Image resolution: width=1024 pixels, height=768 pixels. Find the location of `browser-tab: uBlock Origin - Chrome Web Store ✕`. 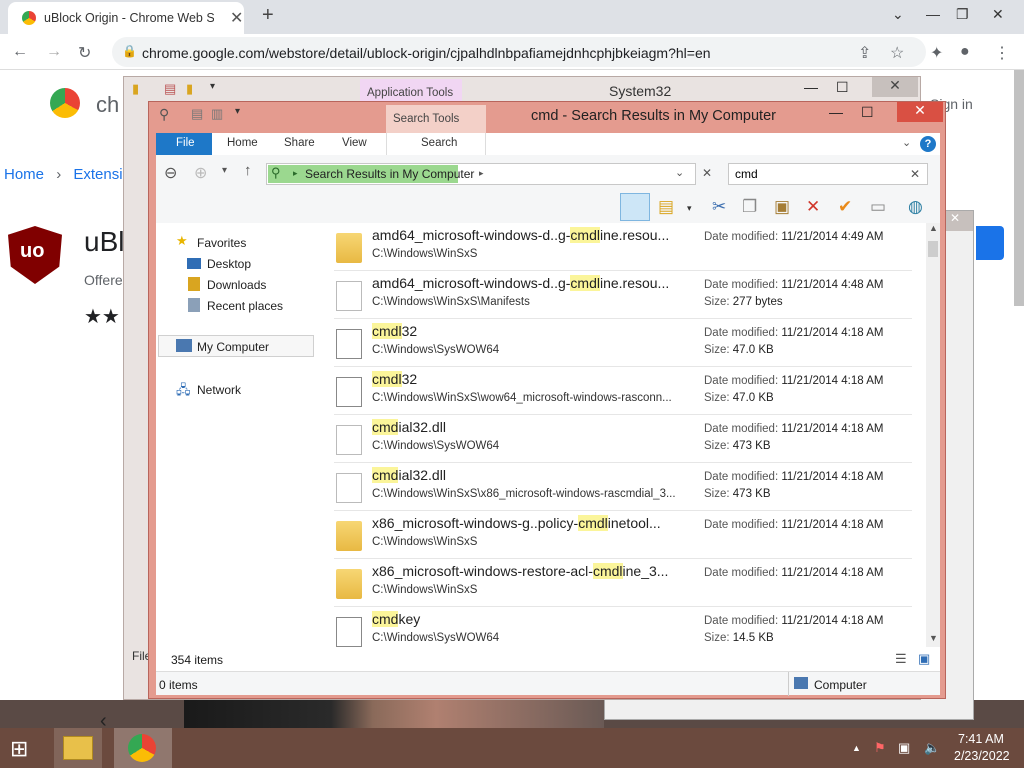

browser-tab: uBlock Origin - Chrome Web Store ✕ is located at coordinates (126, 18).